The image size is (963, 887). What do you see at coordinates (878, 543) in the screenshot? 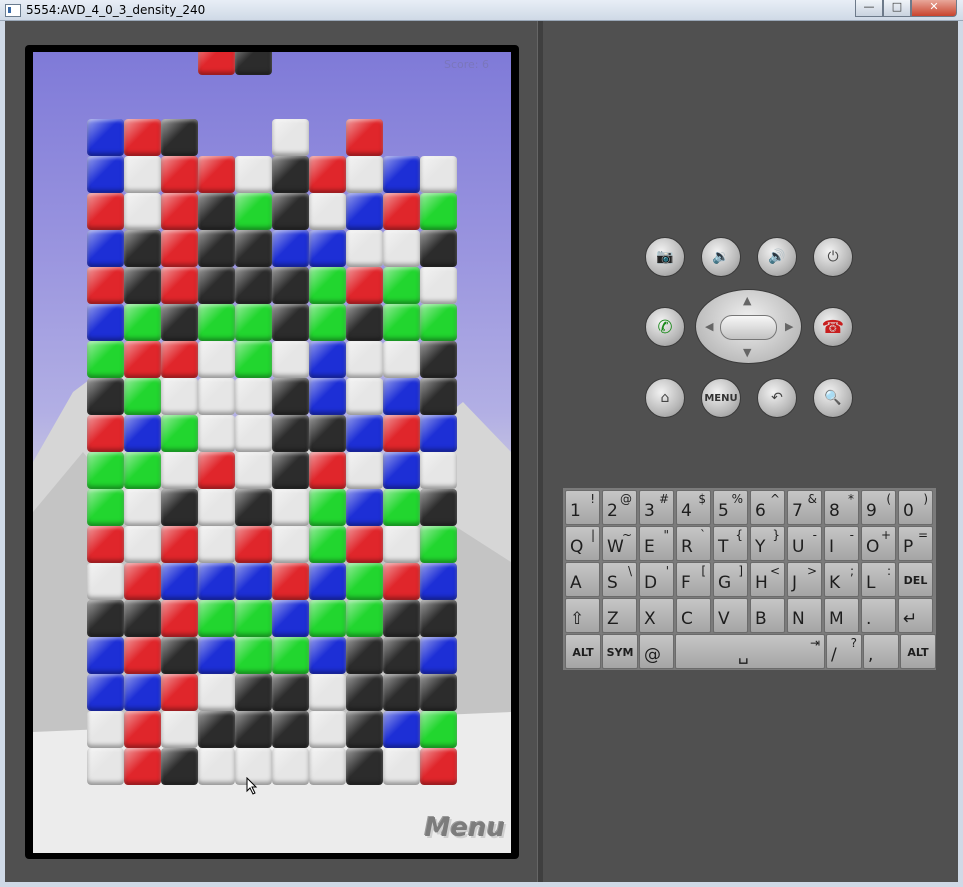
I see `key-9-row2: O +` at bounding box center [878, 543].